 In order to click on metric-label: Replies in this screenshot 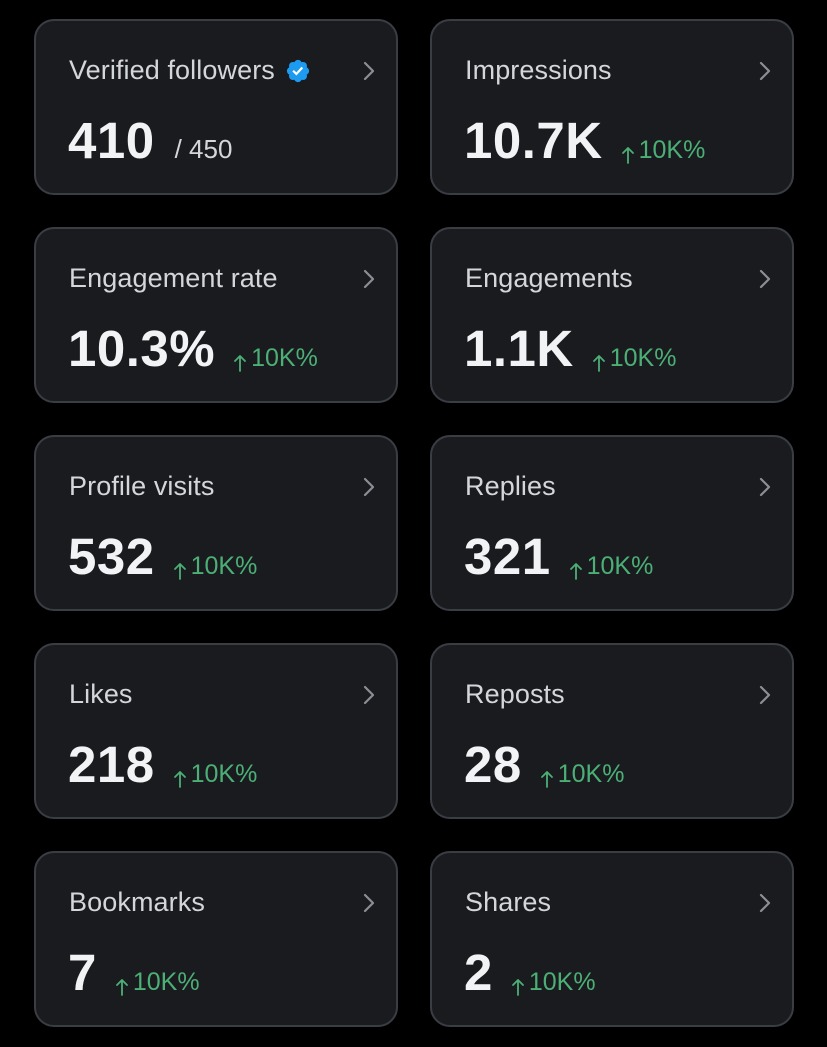, I will do `click(510, 486)`.